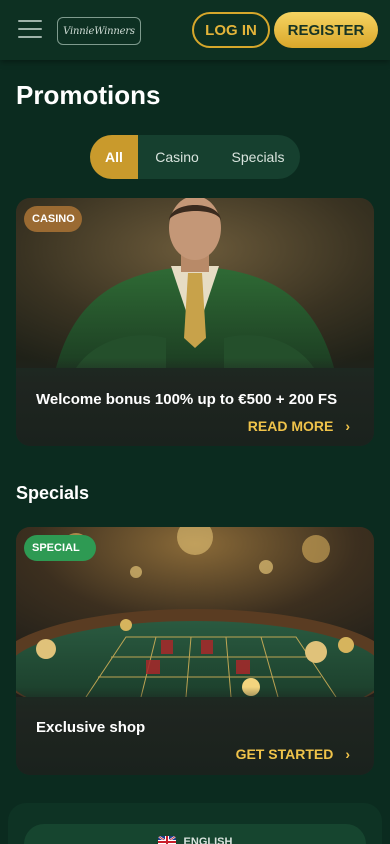 Image resolution: width=390 pixels, height=844 pixels. Describe the element at coordinates (195, 834) in the screenshot. I see `language-selector: ENGLISH` at that location.